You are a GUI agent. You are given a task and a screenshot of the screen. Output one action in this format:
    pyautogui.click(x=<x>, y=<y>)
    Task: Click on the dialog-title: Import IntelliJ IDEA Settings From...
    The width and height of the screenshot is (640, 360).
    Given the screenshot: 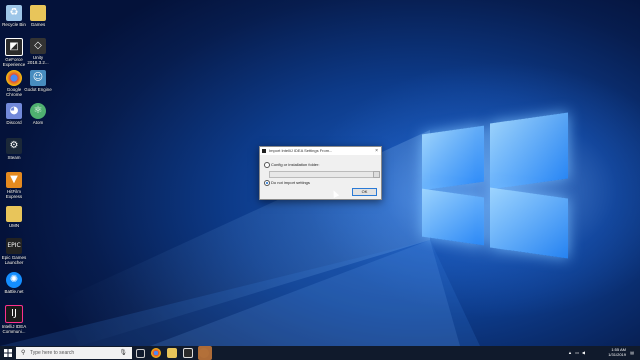 What is the action you would take?
    pyautogui.click(x=301, y=150)
    